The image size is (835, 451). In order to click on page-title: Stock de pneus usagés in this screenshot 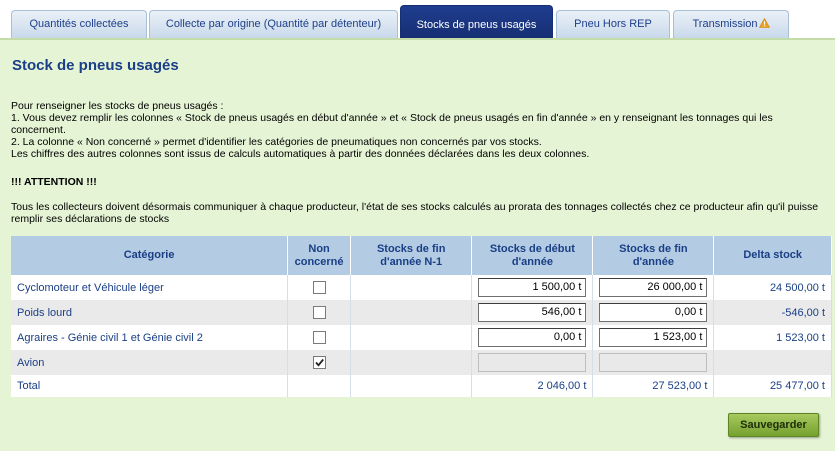, I will do `click(95, 65)`.